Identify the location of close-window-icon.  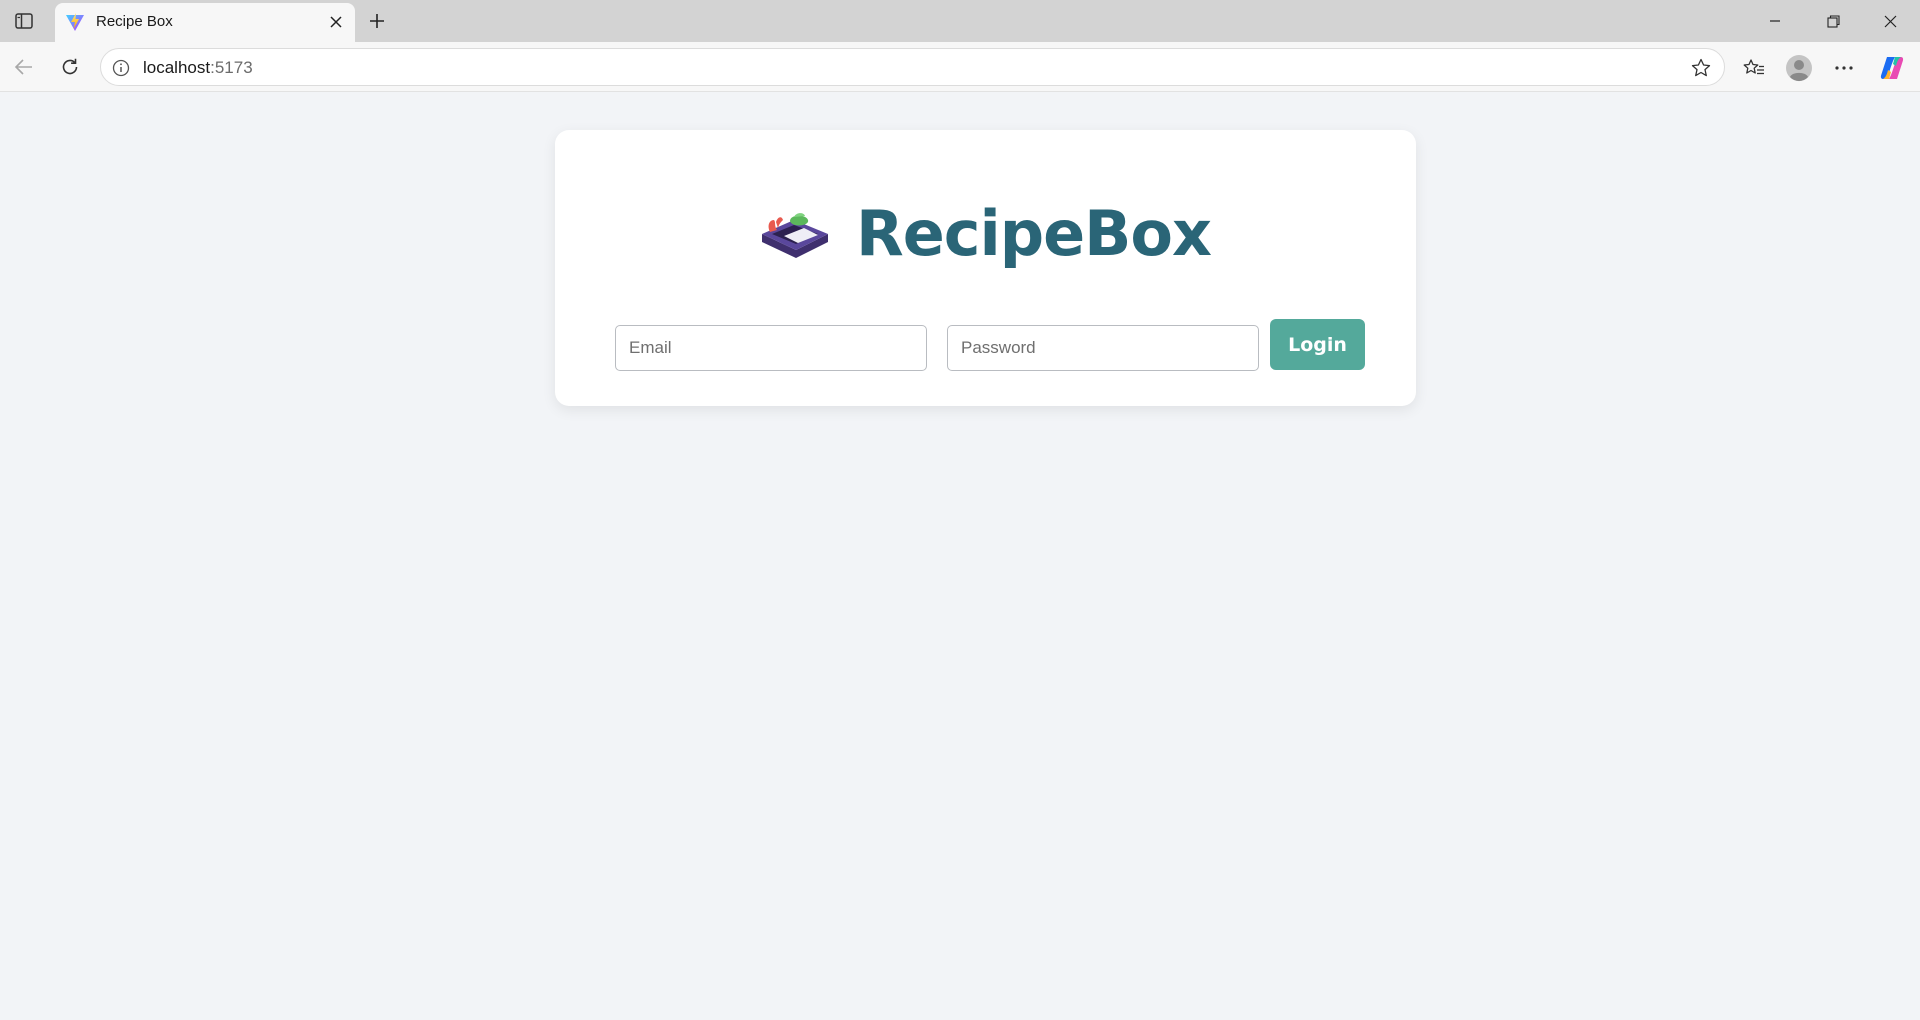
(1890, 21).